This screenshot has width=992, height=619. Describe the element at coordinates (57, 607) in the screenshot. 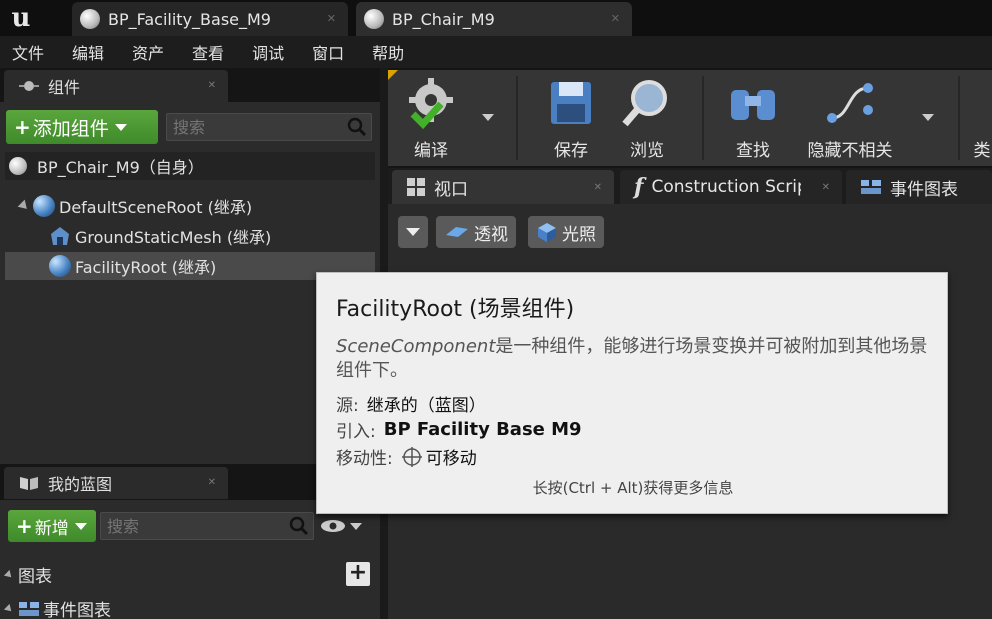

I see `section-event-graph: 事件图表` at that location.